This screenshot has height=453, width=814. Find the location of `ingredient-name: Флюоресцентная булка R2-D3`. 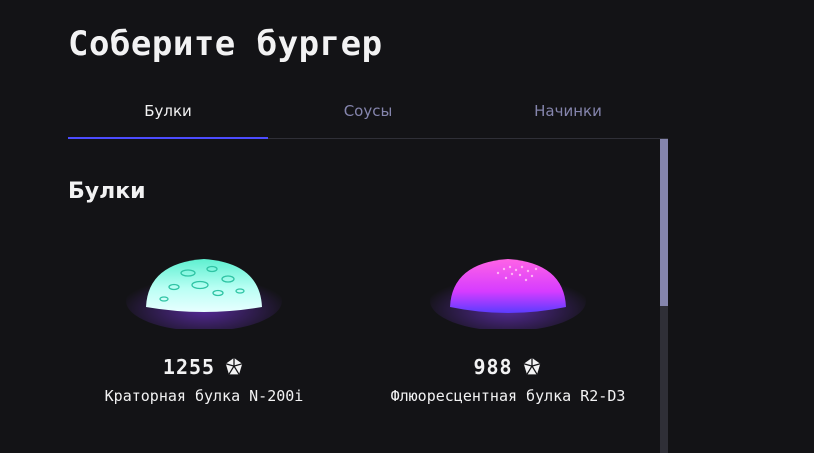

ingredient-name: Флюоресцентная булка R2-D3 is located at coordinates (508, 396).